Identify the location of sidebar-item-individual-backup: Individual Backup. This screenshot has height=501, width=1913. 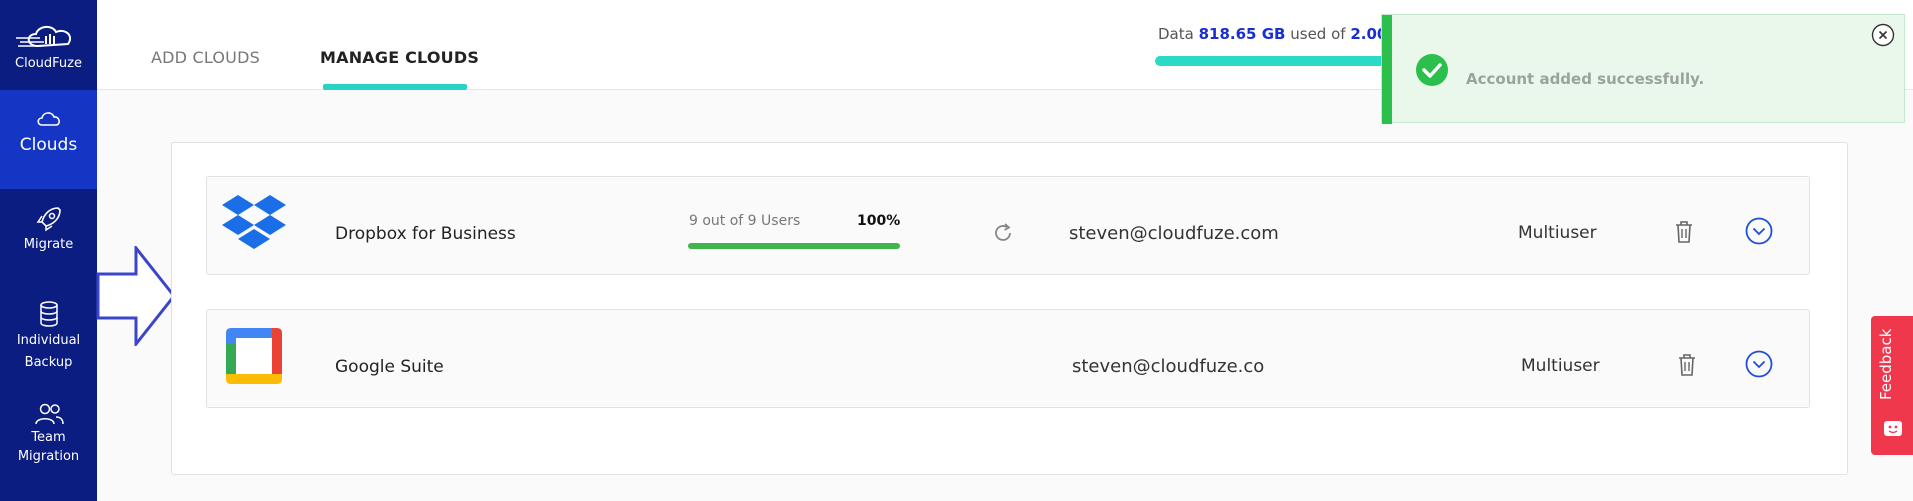
(48, 336).